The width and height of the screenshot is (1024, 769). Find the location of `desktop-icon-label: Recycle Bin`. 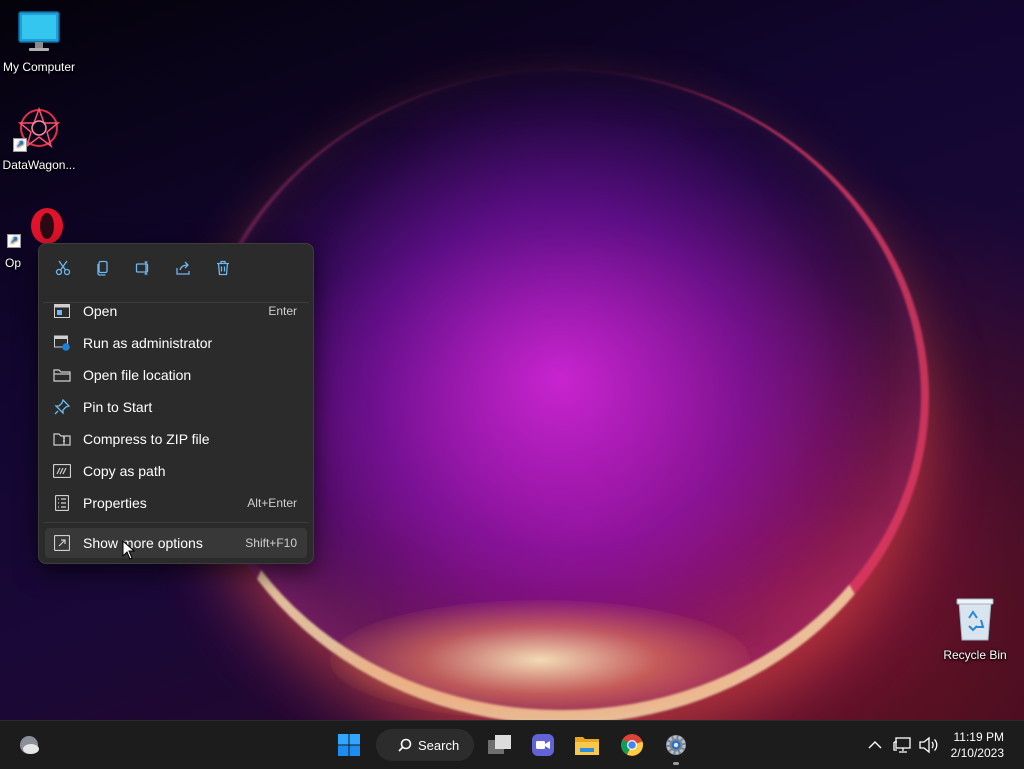

desktop-icon-label: Recycle Bin is located at coordinates (975, 655).